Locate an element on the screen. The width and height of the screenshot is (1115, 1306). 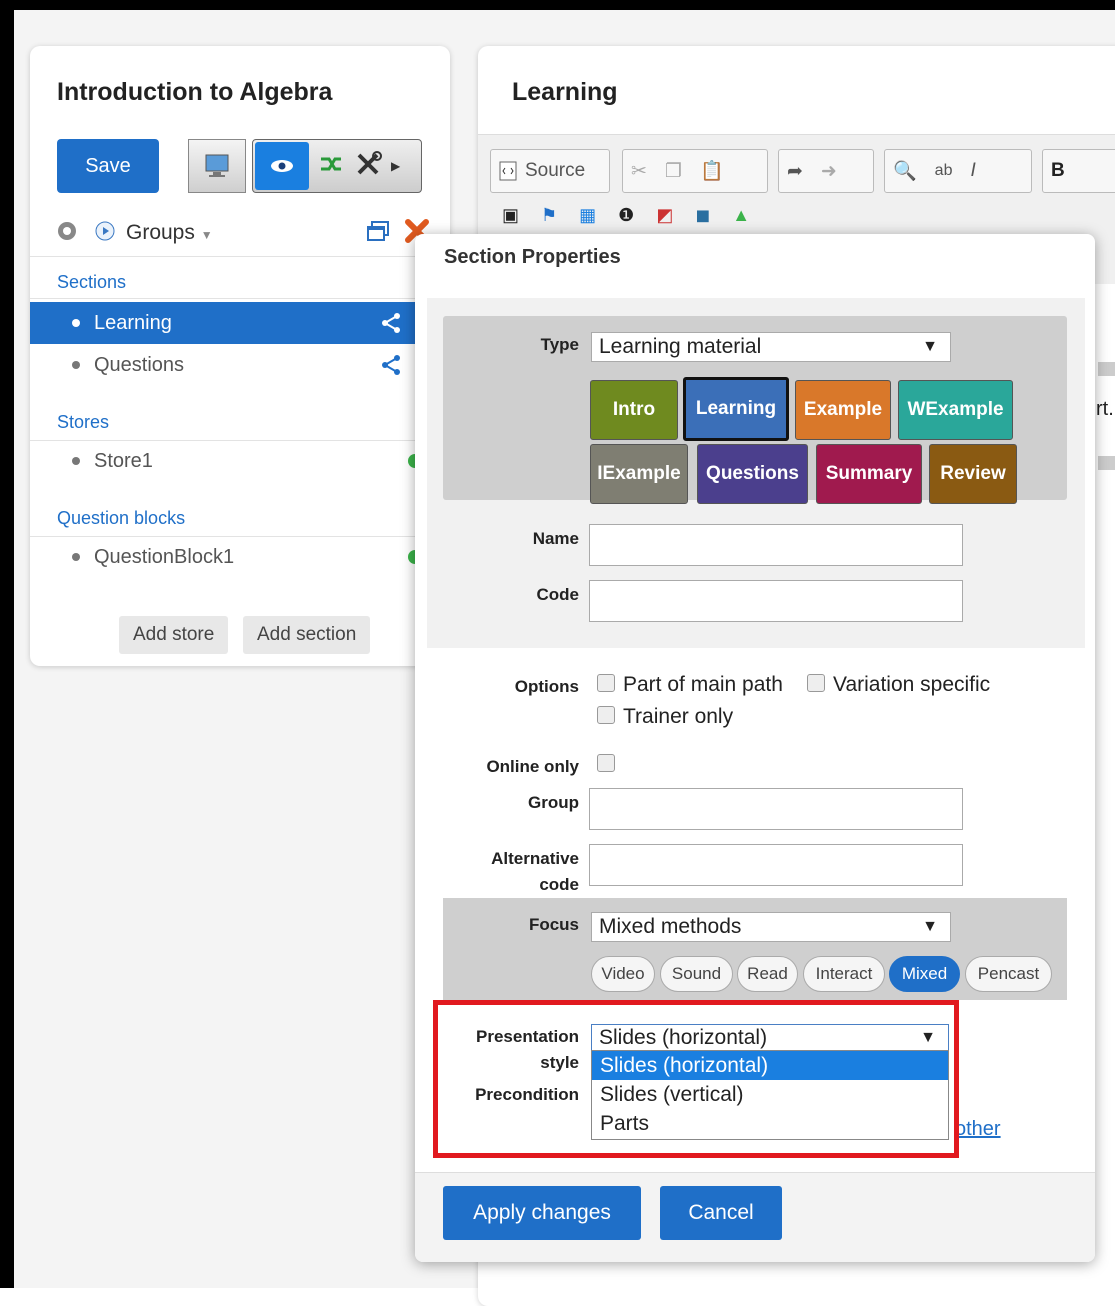
widget-icon: ◼ is located at coordinates (702, 220).